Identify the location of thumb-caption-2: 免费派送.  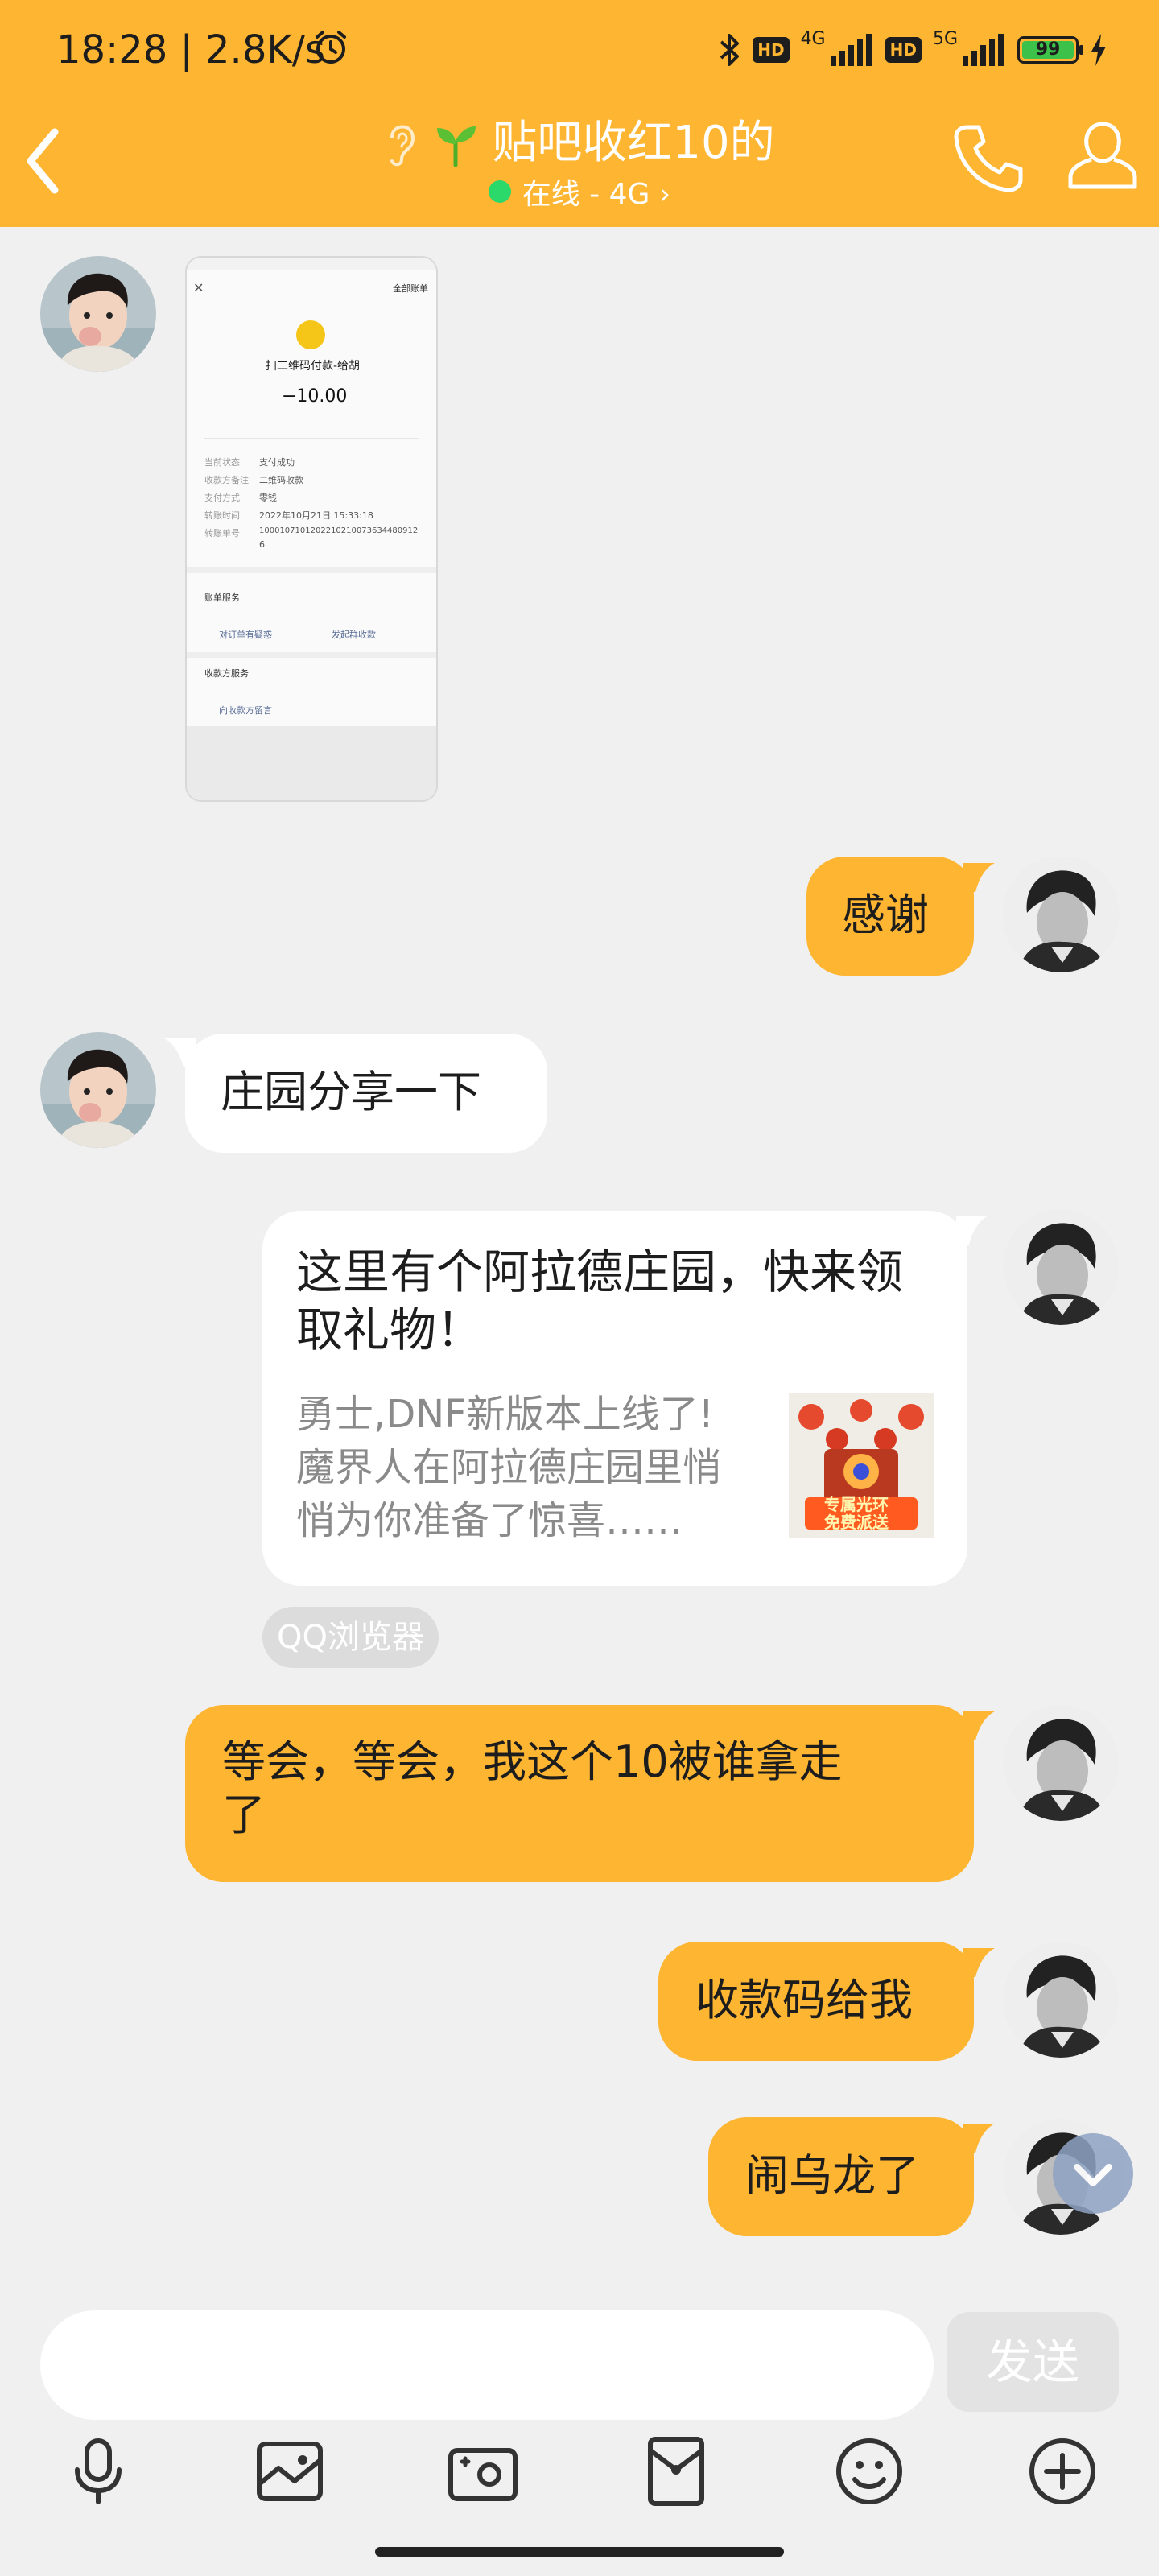
(856, 1522).